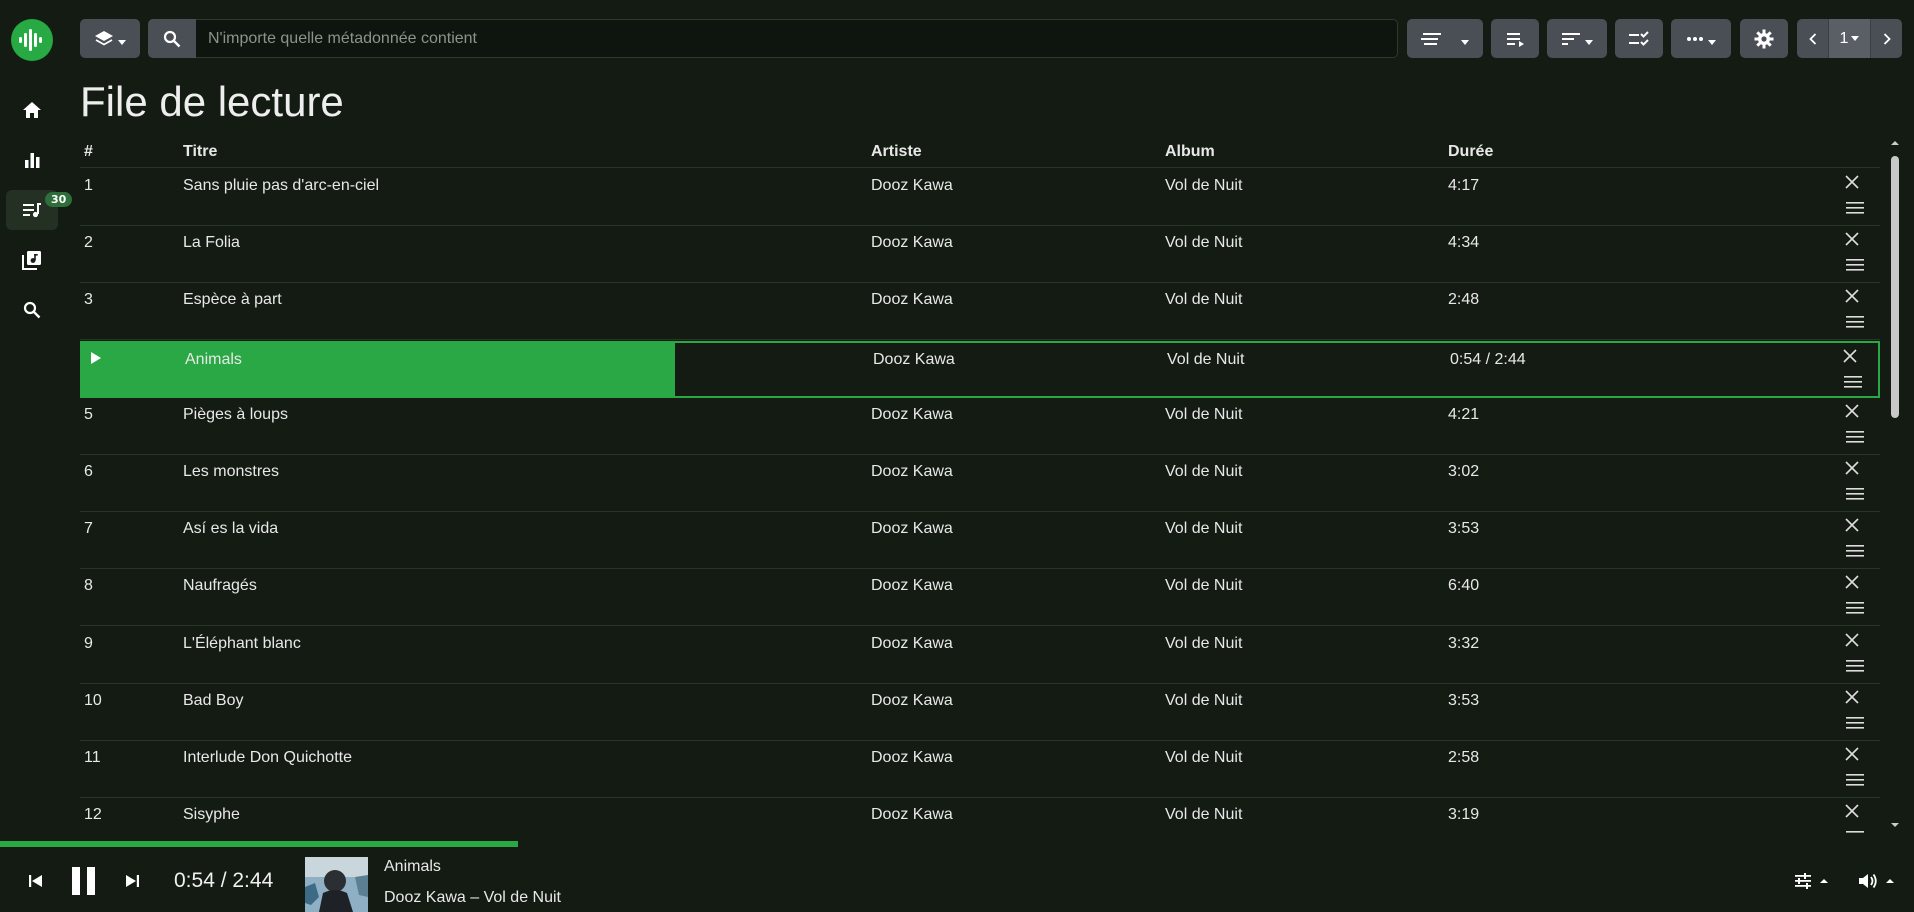 The image size is (1914, 912). What do you see at coordinates (980, 817) in the screenshot?
I see `table-row: 12 Sisyphe Dooz Kawa Vol de Nuit 3:19` at bounding box center [980, 817].